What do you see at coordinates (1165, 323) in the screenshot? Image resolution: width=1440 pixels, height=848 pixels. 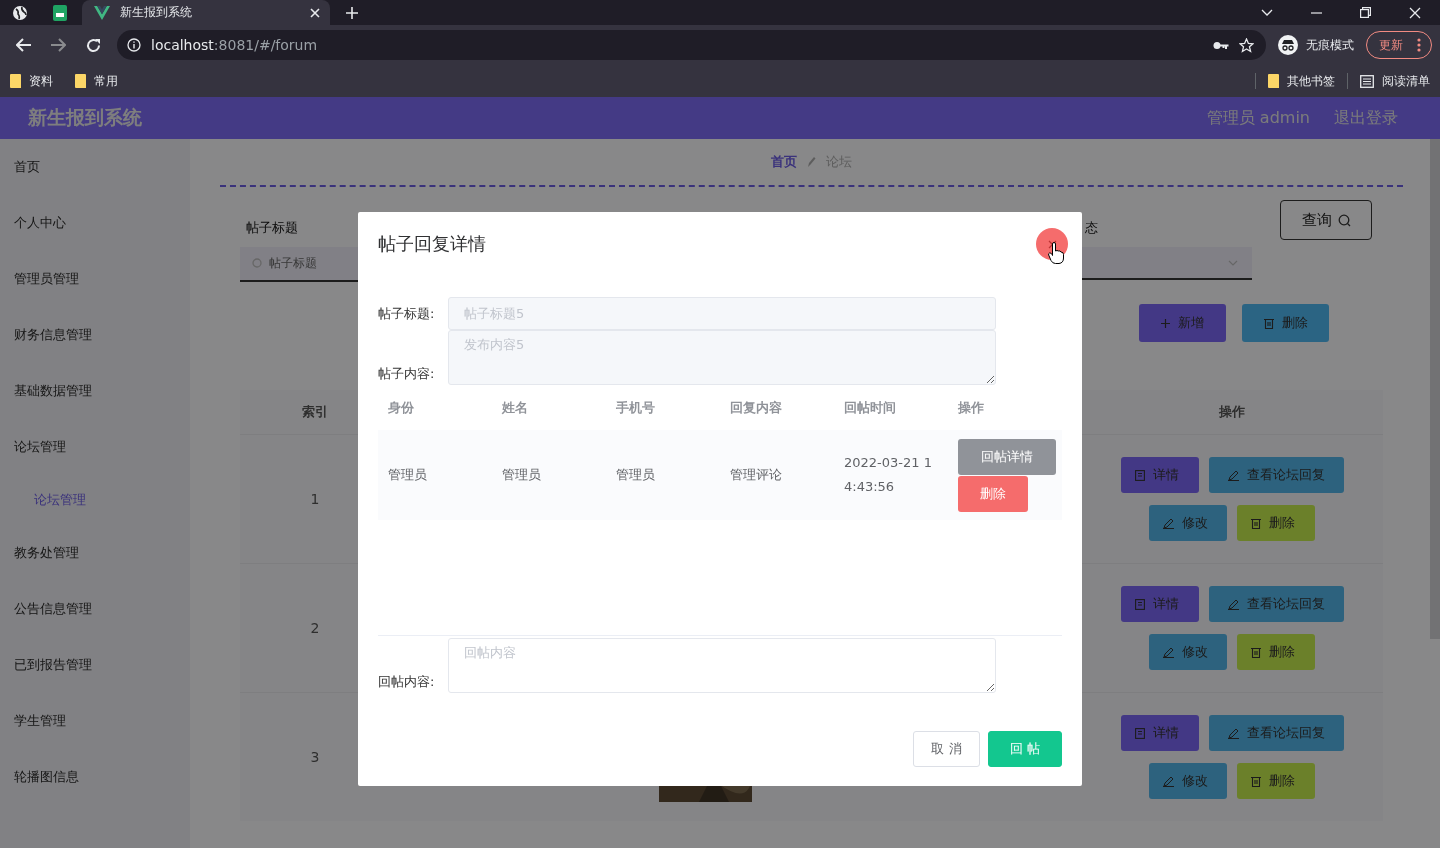 I see `plus-icon` at bounding box center [1165, 323].